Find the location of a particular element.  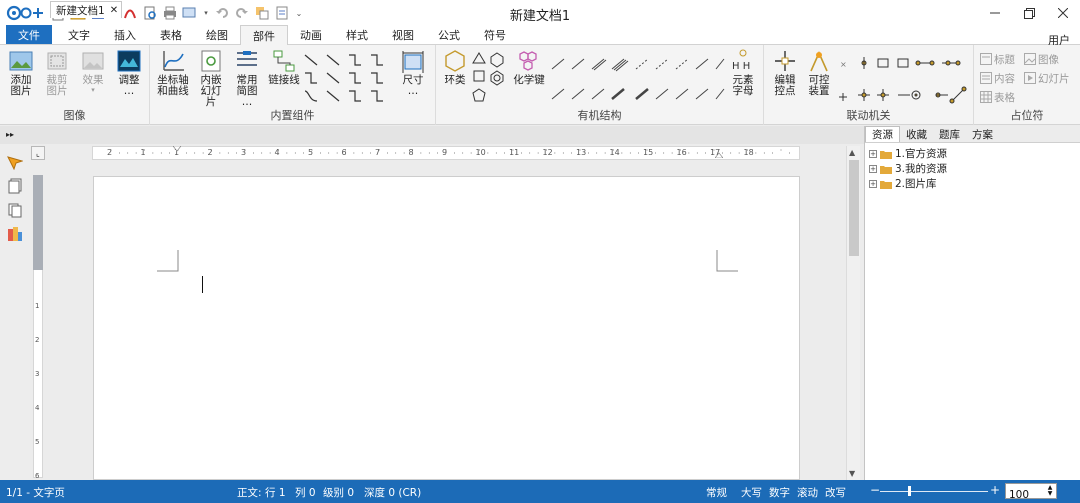

tab-table: 表格 is located at coordinates (171, 34).